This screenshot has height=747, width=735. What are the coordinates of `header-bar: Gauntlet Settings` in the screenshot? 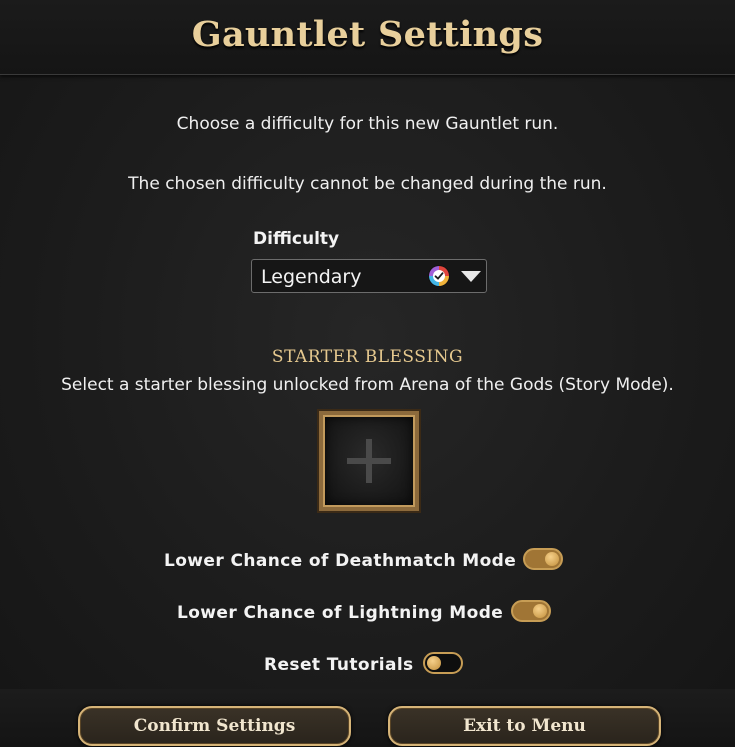 It's located at (367, 37).